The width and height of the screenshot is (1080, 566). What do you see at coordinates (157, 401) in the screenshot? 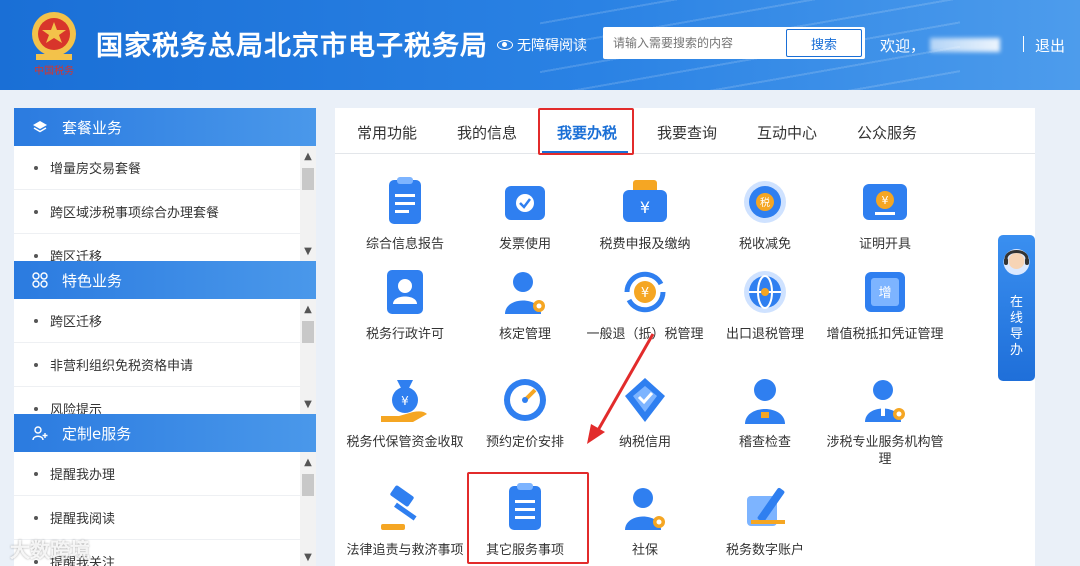
I see `sidebar-item: 风险提示` at bounding box center [157, 401].